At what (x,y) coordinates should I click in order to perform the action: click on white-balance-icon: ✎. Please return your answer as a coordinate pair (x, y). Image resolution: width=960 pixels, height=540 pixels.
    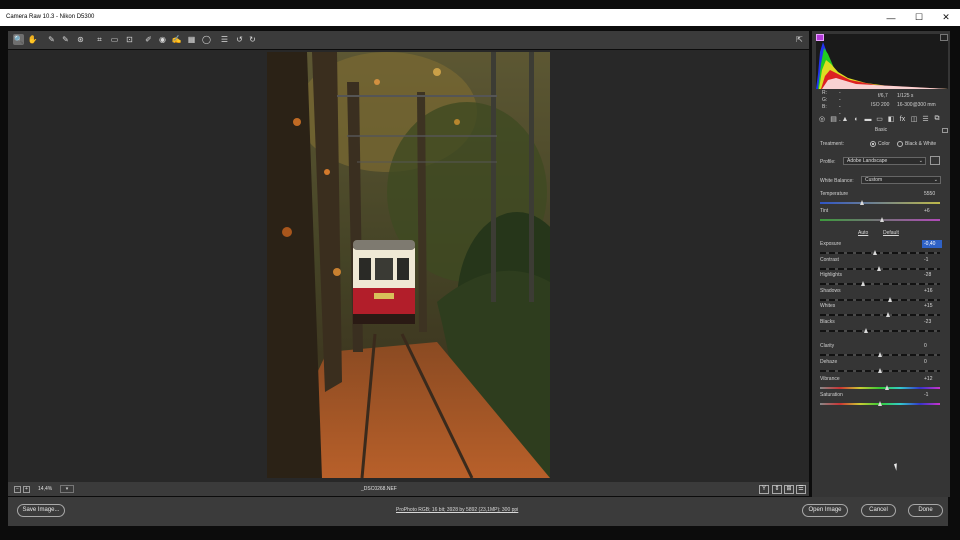
    Looking at the image, I should click on (51, 39).